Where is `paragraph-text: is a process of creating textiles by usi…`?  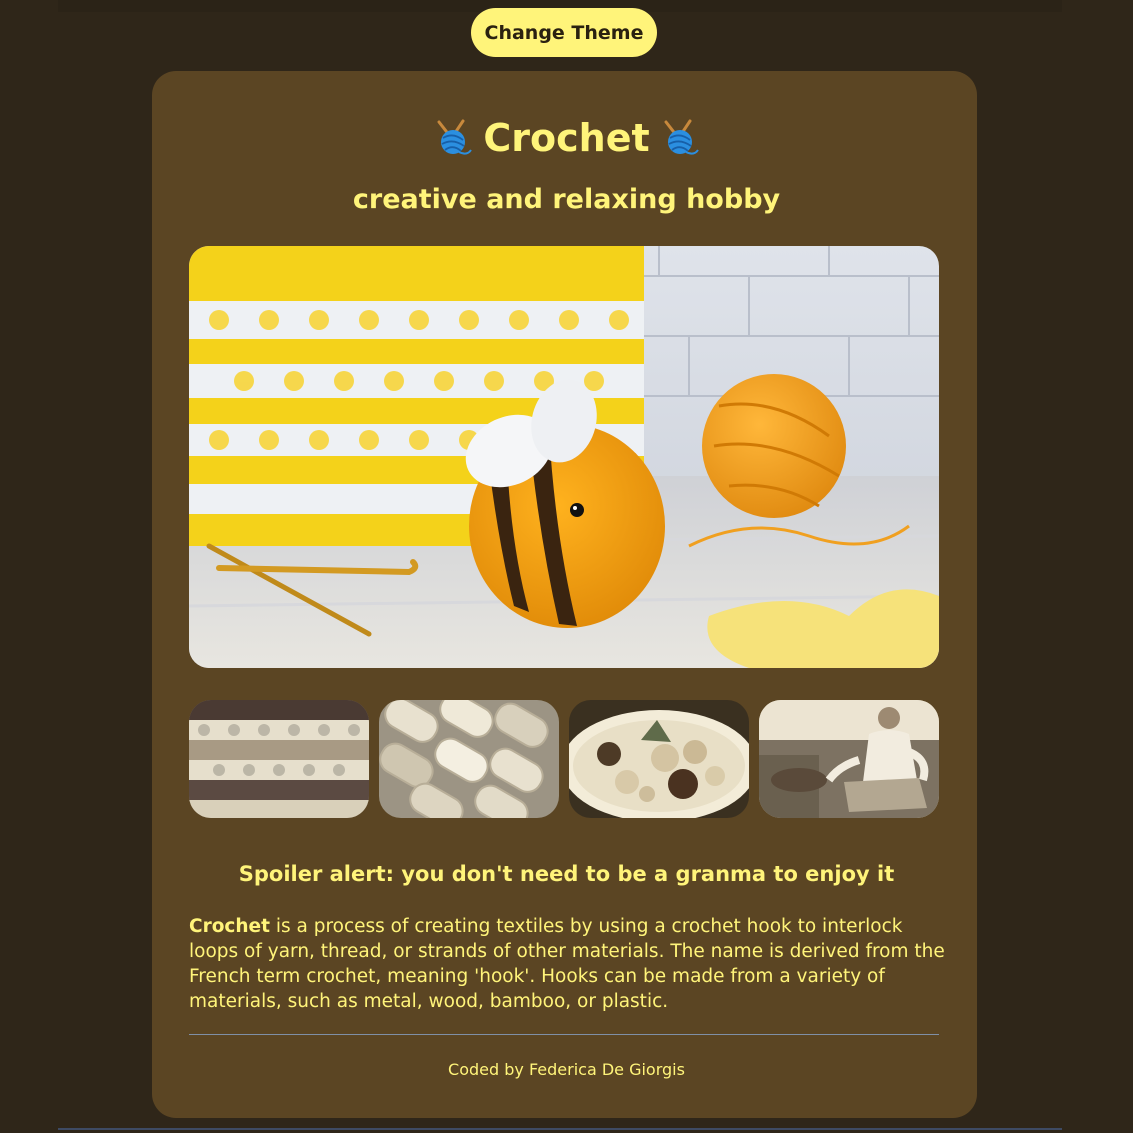 paragraph-text: is a process of creating textiles by usi… is located at coordinates (567, 964).